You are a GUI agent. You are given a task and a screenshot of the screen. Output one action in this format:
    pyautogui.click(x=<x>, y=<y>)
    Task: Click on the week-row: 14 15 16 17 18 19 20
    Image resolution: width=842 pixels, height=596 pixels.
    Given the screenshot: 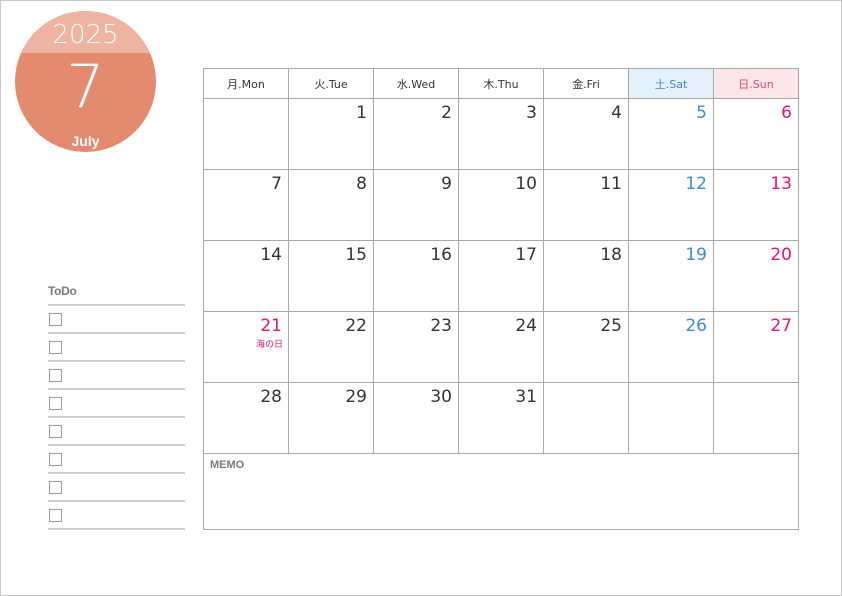 What is the action you would take?
    pyautogui.click(x=501, y=276)
    